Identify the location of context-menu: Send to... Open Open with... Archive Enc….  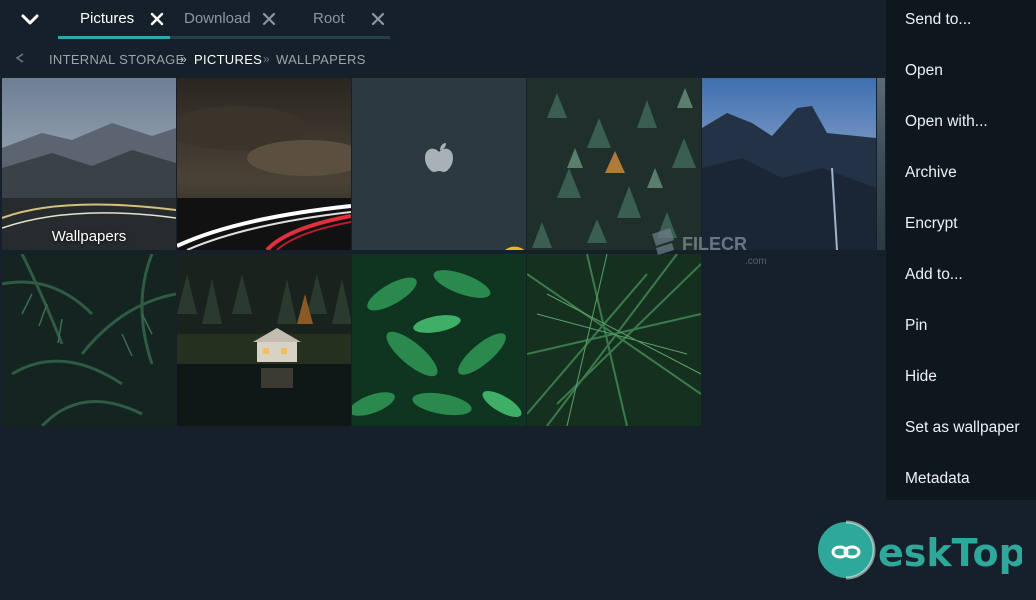
(961, 250).